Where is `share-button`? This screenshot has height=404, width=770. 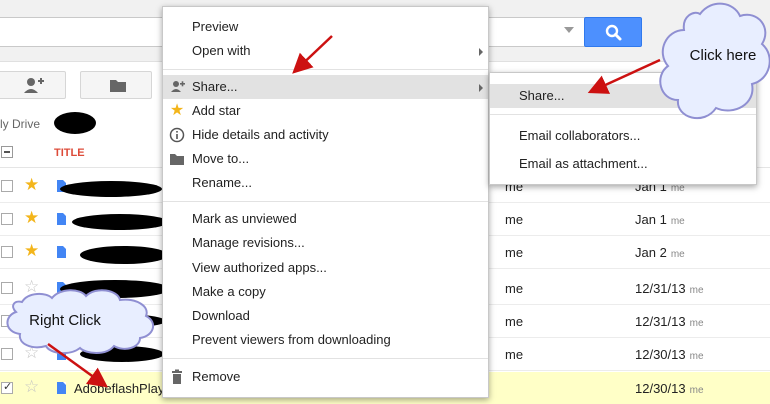 share-button is located at coordinates (33, 85).